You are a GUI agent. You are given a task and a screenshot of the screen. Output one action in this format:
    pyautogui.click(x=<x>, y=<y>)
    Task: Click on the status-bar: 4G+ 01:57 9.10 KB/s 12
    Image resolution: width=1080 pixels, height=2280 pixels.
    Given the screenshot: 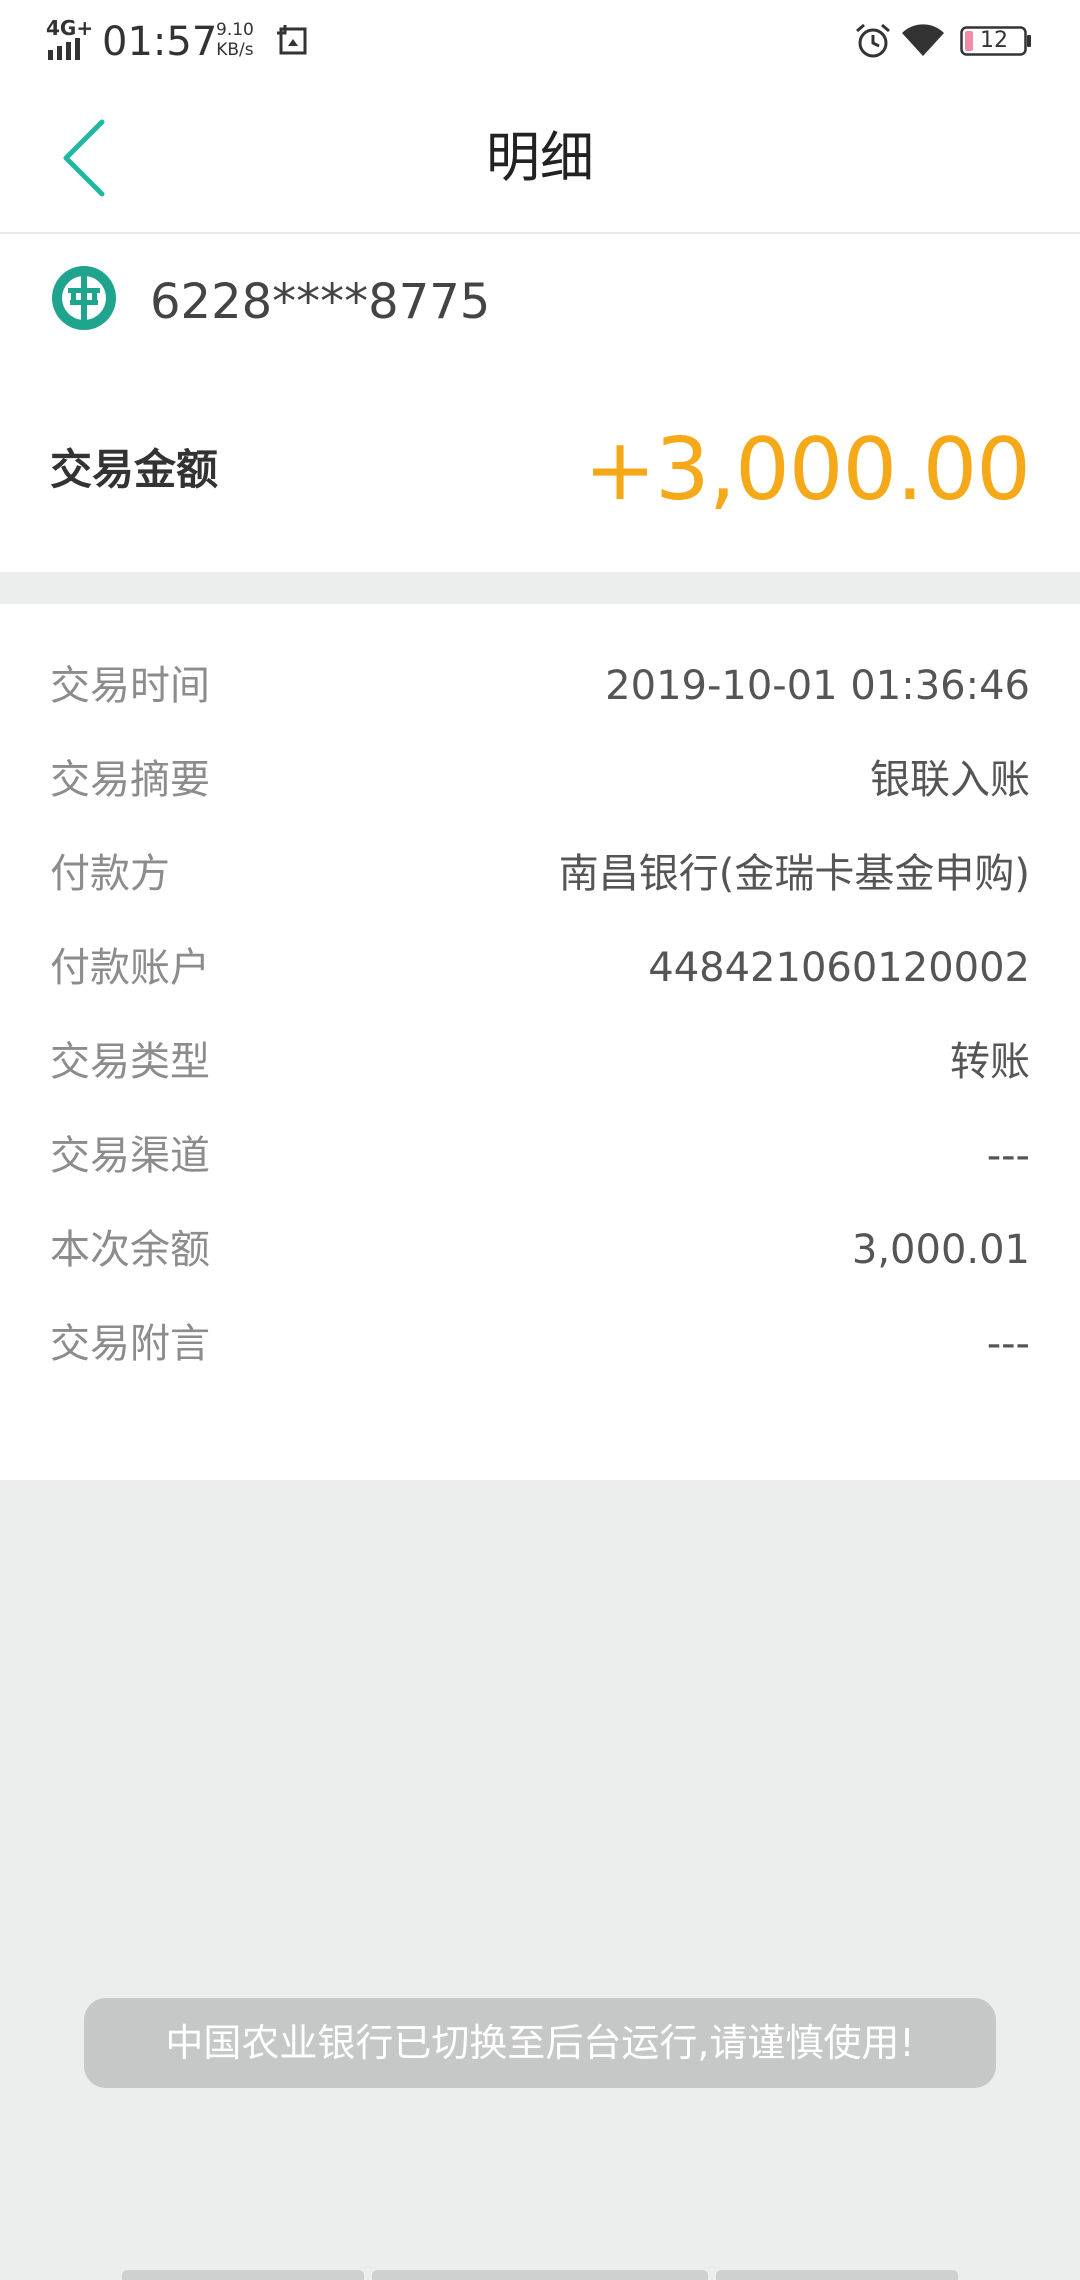 What is the action you would take?
    pyautogui.click(x=540, y=42)
    